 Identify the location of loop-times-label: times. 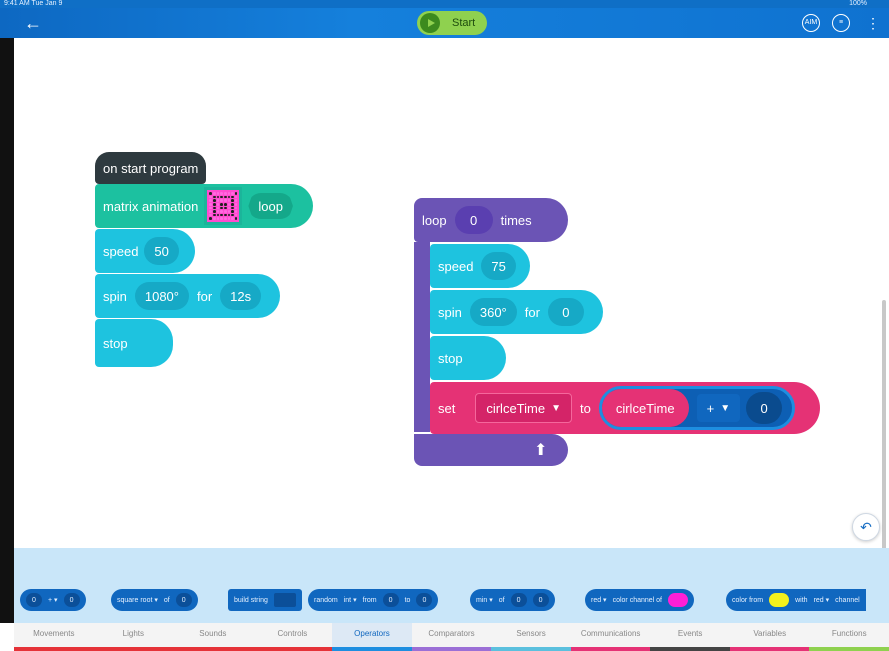
(516, 220).